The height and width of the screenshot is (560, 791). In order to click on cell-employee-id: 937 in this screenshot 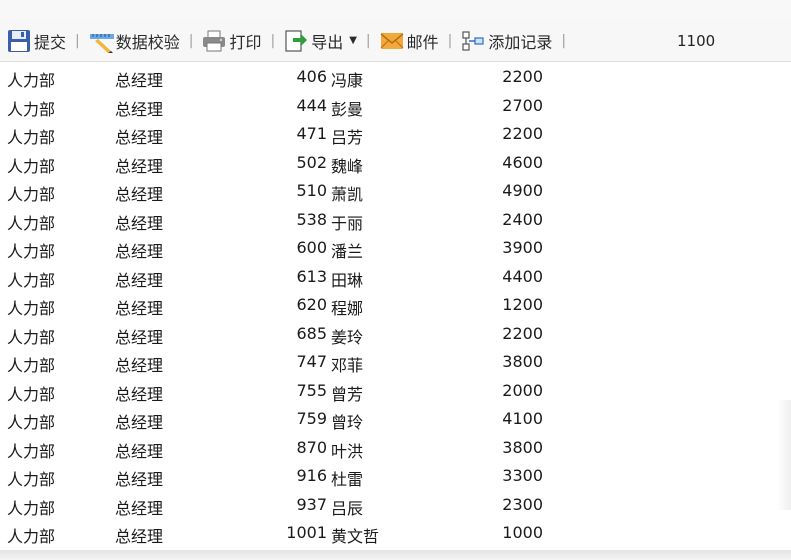, I will do `click(311, 504)`.